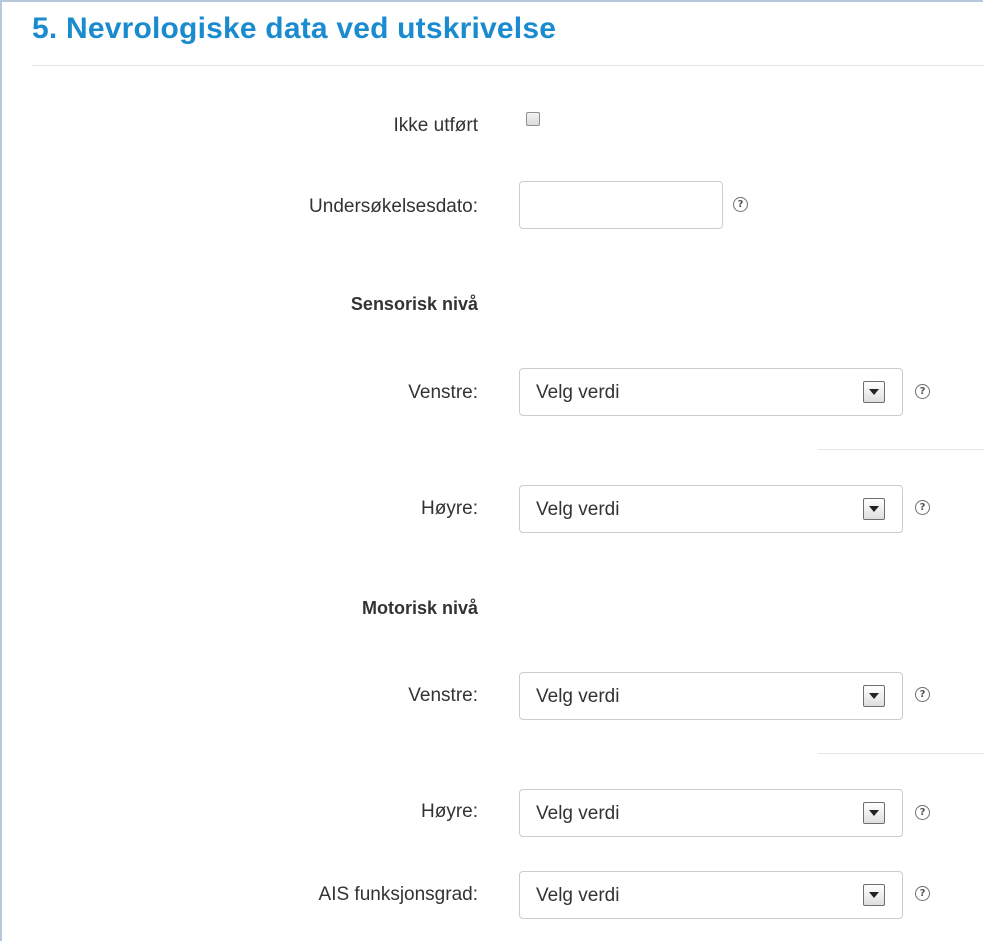  I want to click on motor-left-select: Velg verdi, so click(711, 696).